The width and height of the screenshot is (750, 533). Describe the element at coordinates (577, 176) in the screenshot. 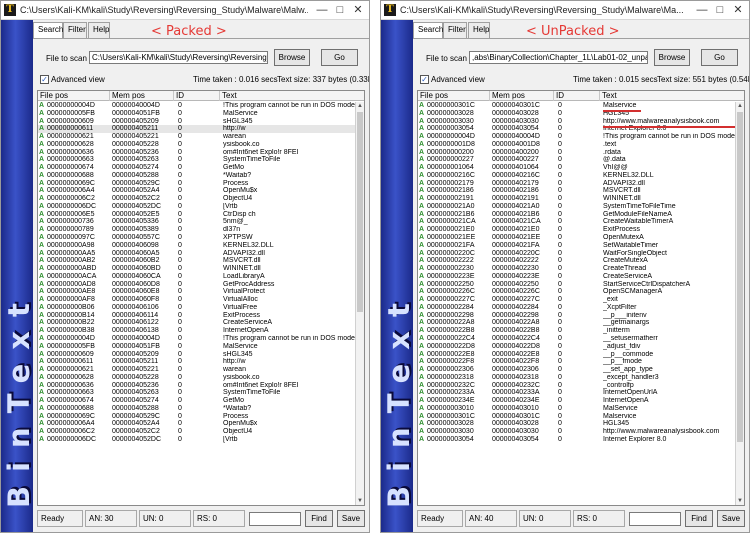

I see `table-row: A 00000000216C 00000040216C 0 KERNEL32.DLL` at that location.